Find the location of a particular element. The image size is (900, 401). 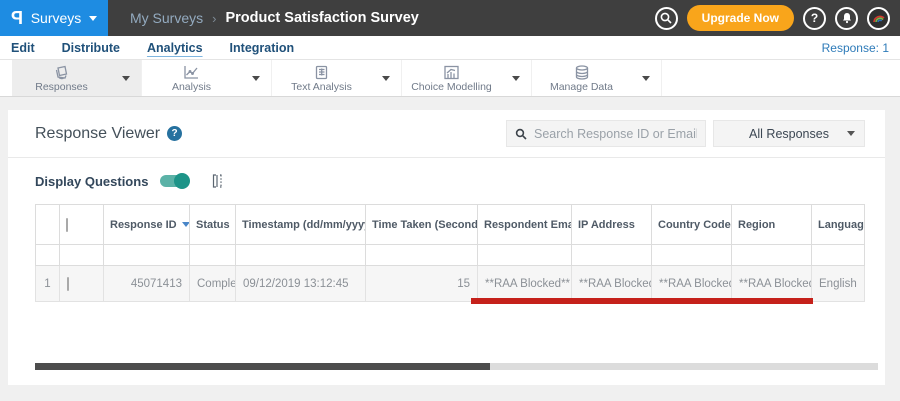

question-mark-icon: ? is located at coordinates (814, 18).